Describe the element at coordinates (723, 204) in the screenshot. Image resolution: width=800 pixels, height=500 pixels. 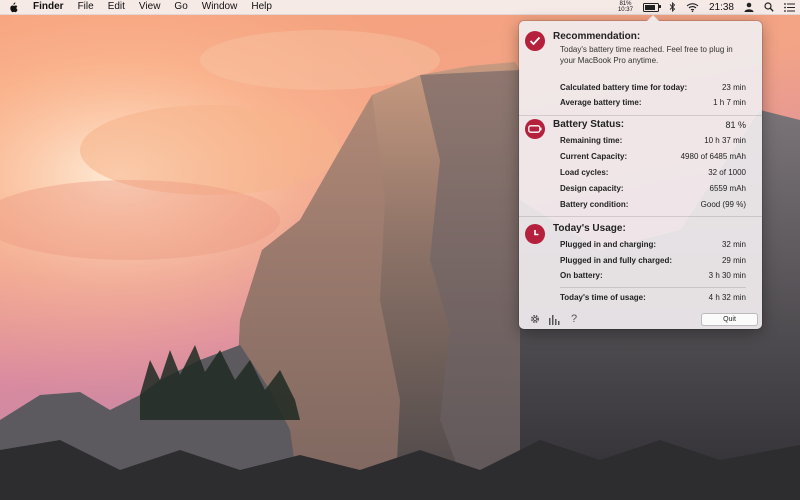
I see `row-value: Good (99 %)` at that location.